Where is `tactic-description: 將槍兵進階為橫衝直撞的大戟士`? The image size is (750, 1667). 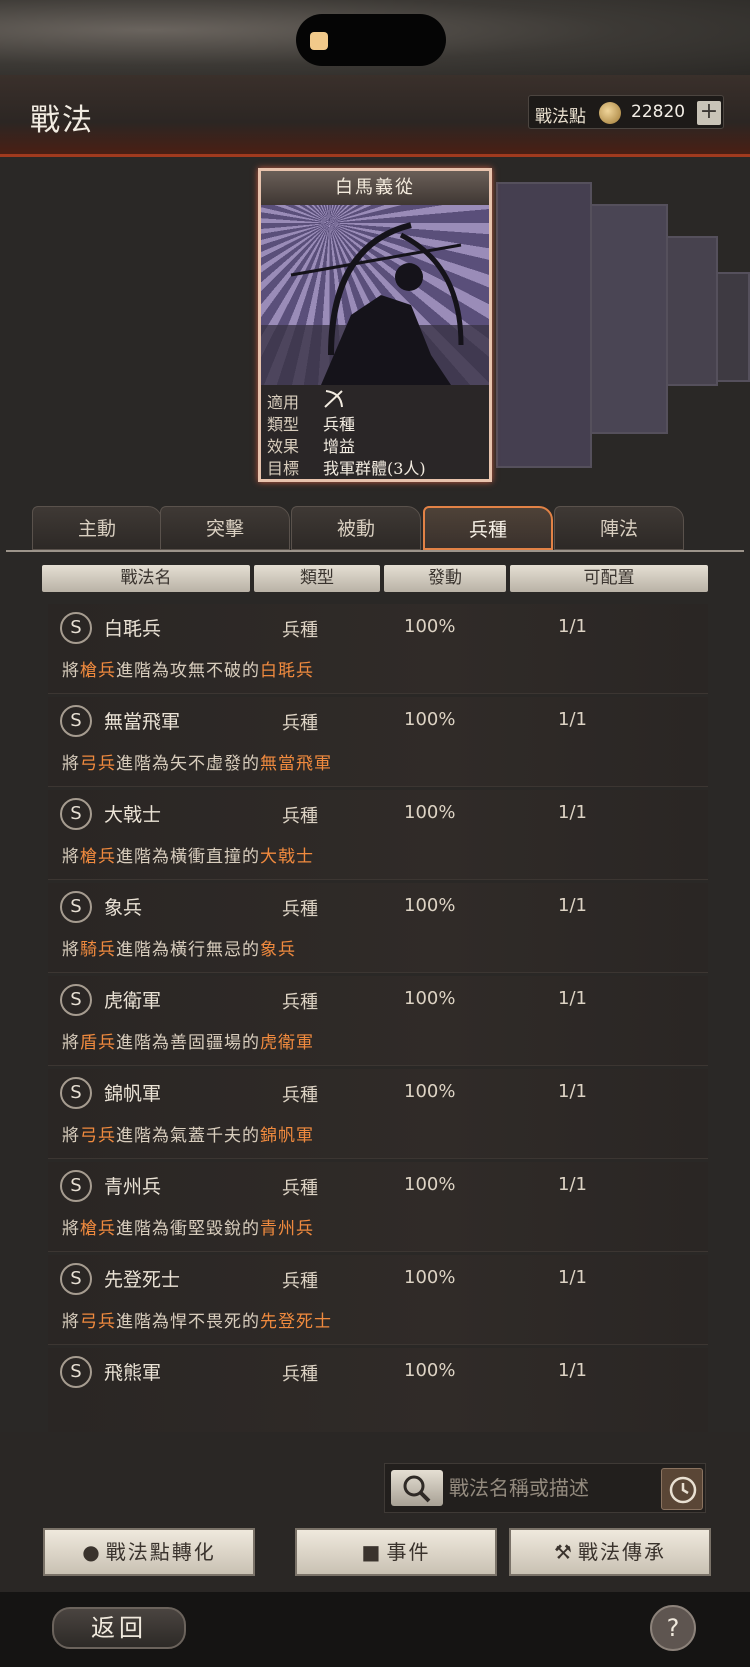 tactic-description: 將槍兵進階為橫衝直撞的大戟士 is located at coordinates (188, 857).